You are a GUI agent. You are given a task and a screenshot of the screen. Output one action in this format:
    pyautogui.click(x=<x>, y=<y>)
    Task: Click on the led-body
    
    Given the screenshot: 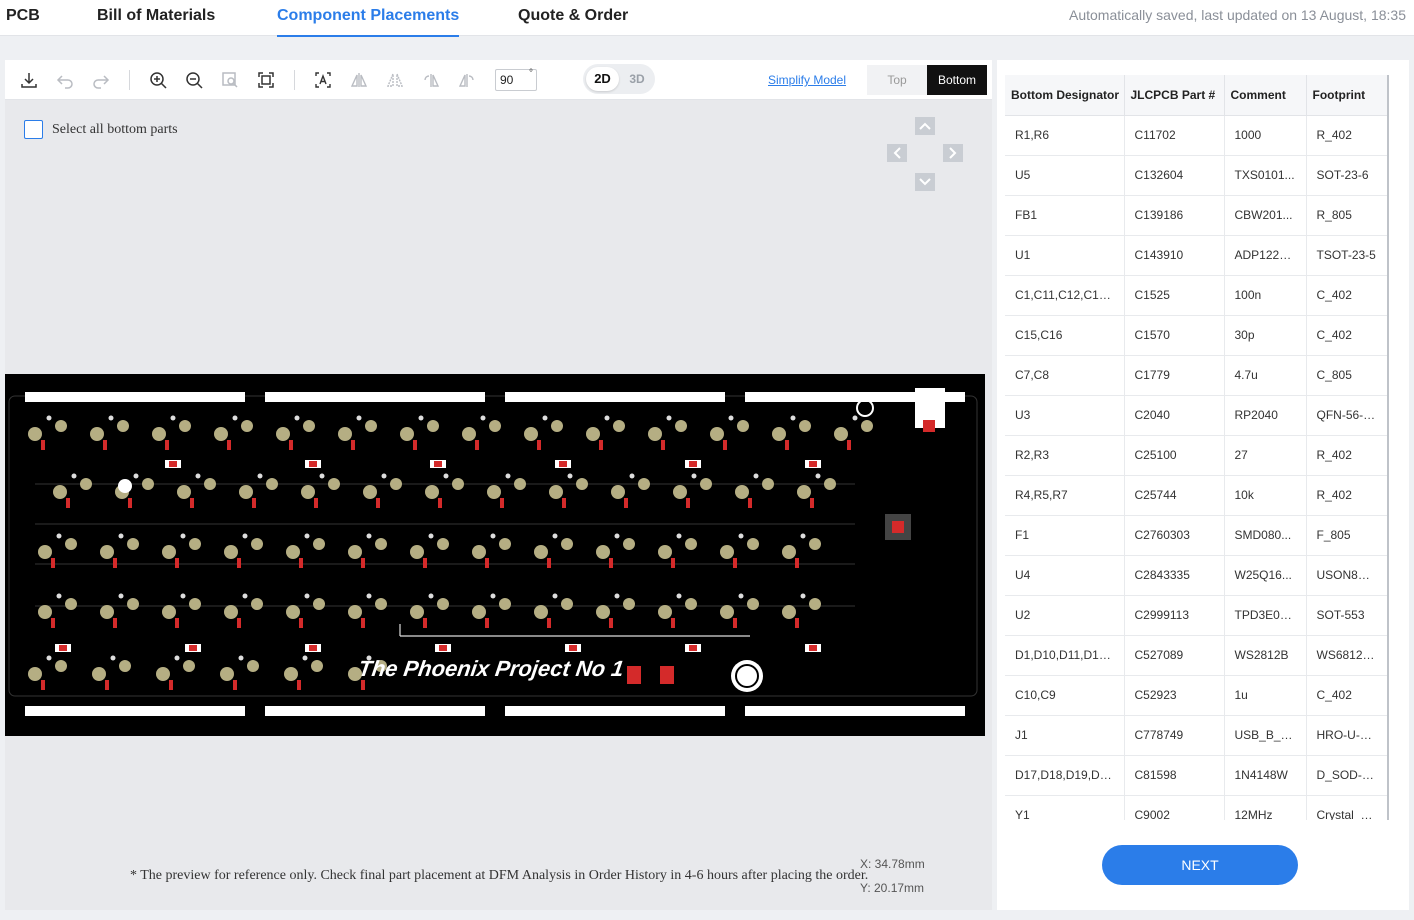 What is the action you would take?
    pyautogui.click(x=313, y=648)
    